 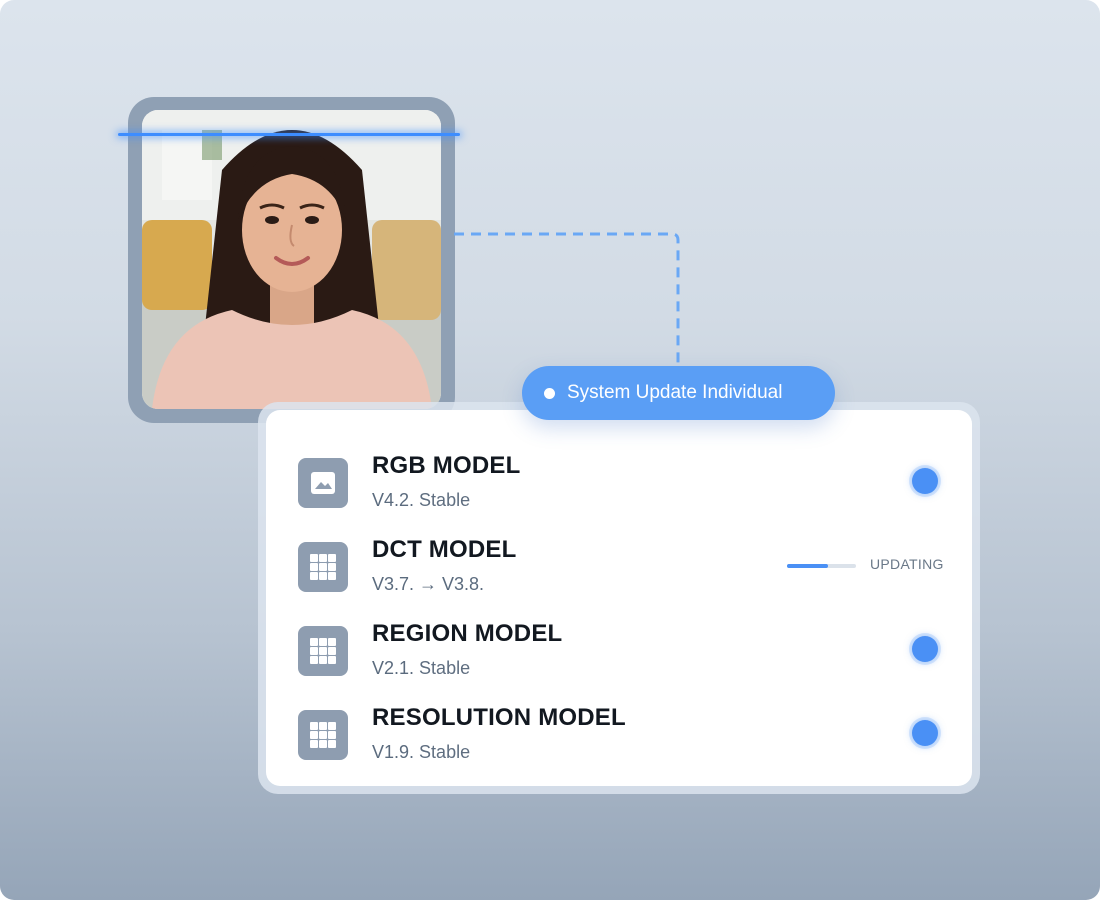 I want to click on model-name: DCT MODEL, so click(x=444, y=549).